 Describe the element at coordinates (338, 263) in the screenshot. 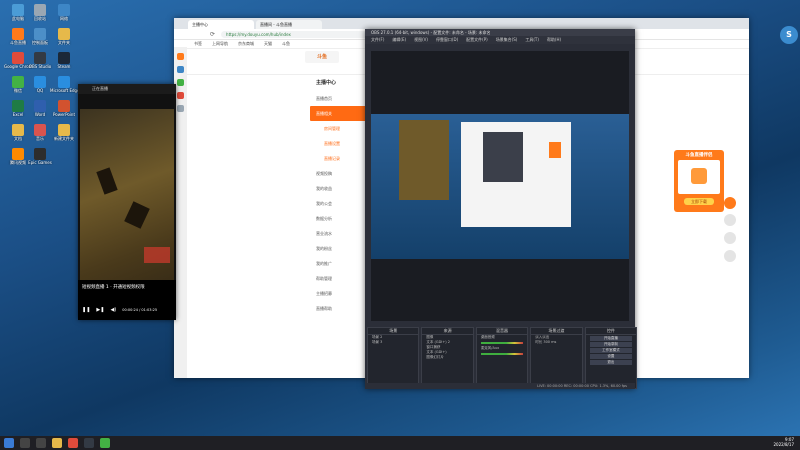

I see `menu-item: 我的推广` at that location.